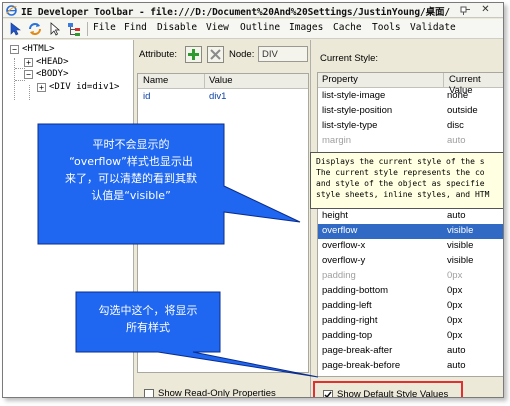 The image size is (510, 406). What do you see at coordinates (131, 195) in the screenshot?
I see `callout-line: 认值是“visible”` at bounding box center [131, 195].